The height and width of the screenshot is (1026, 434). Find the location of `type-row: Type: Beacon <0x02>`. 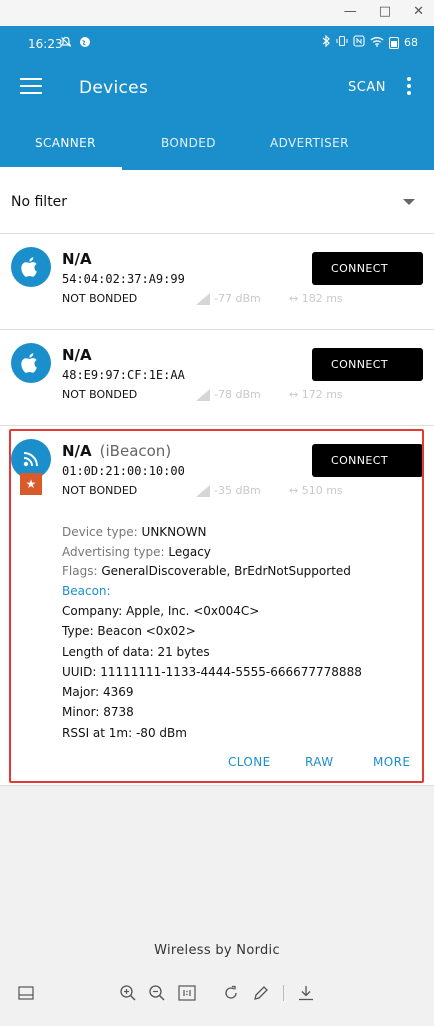

type-row: Type: Beacon <0x02> is located at coordinates (129, 631).